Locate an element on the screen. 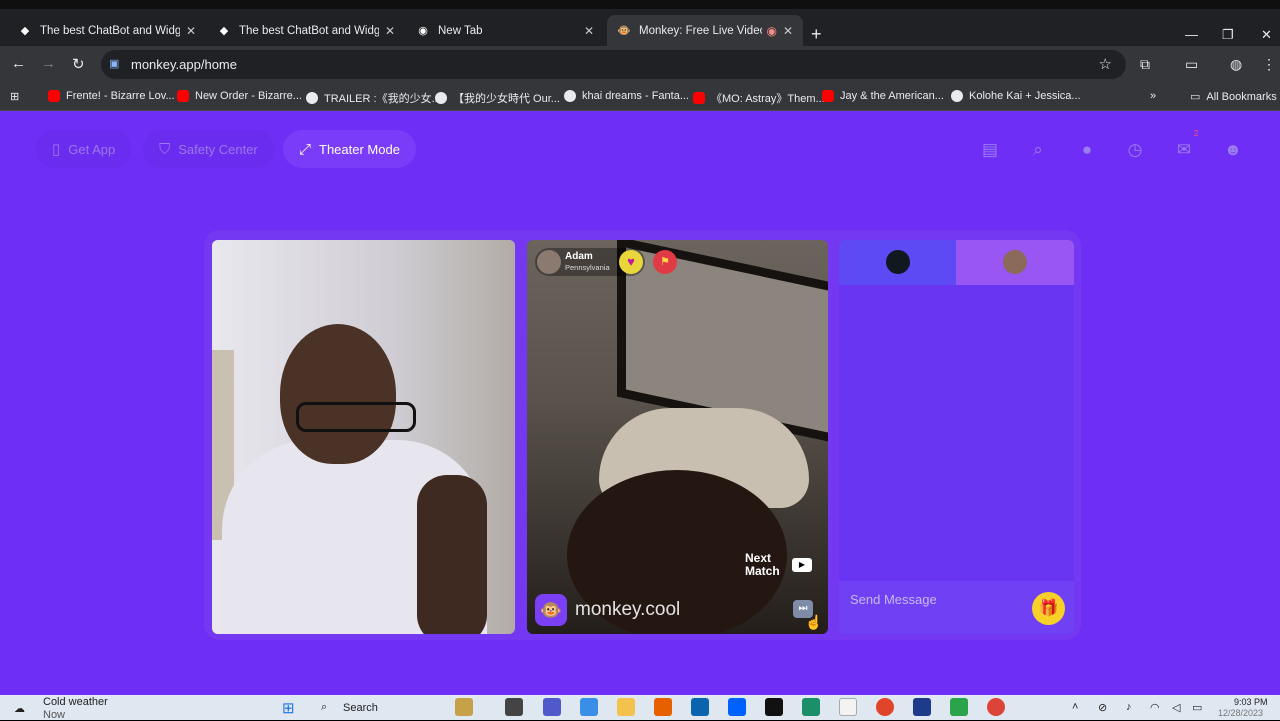 The width and height of the screenshot is (1280, 721). tab-new-tab: ◉ New Tab ✕ is located at coordinates (505, 30).